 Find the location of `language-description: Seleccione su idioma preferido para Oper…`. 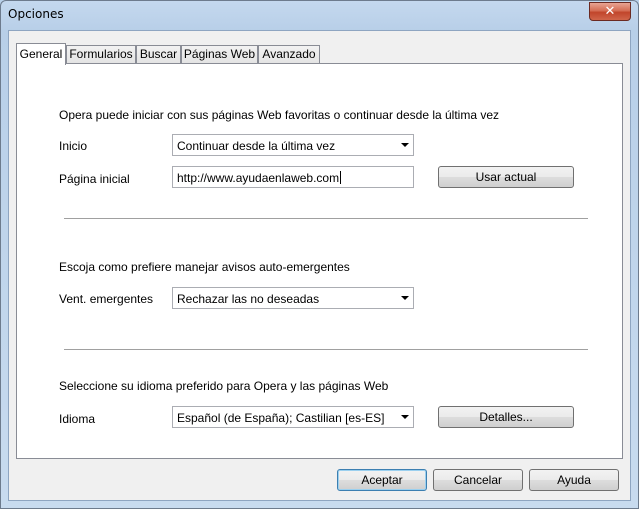

language-description: Seleccione su idioma preferido para Oper… is located at coordinates (224, 386).